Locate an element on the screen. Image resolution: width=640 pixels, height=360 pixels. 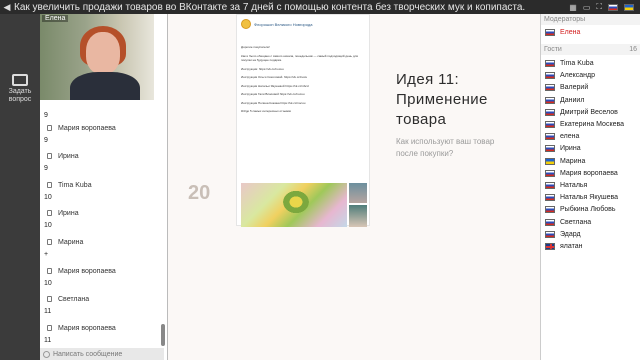
chat-message-user: Ирина is located at coordinates (68, 214).